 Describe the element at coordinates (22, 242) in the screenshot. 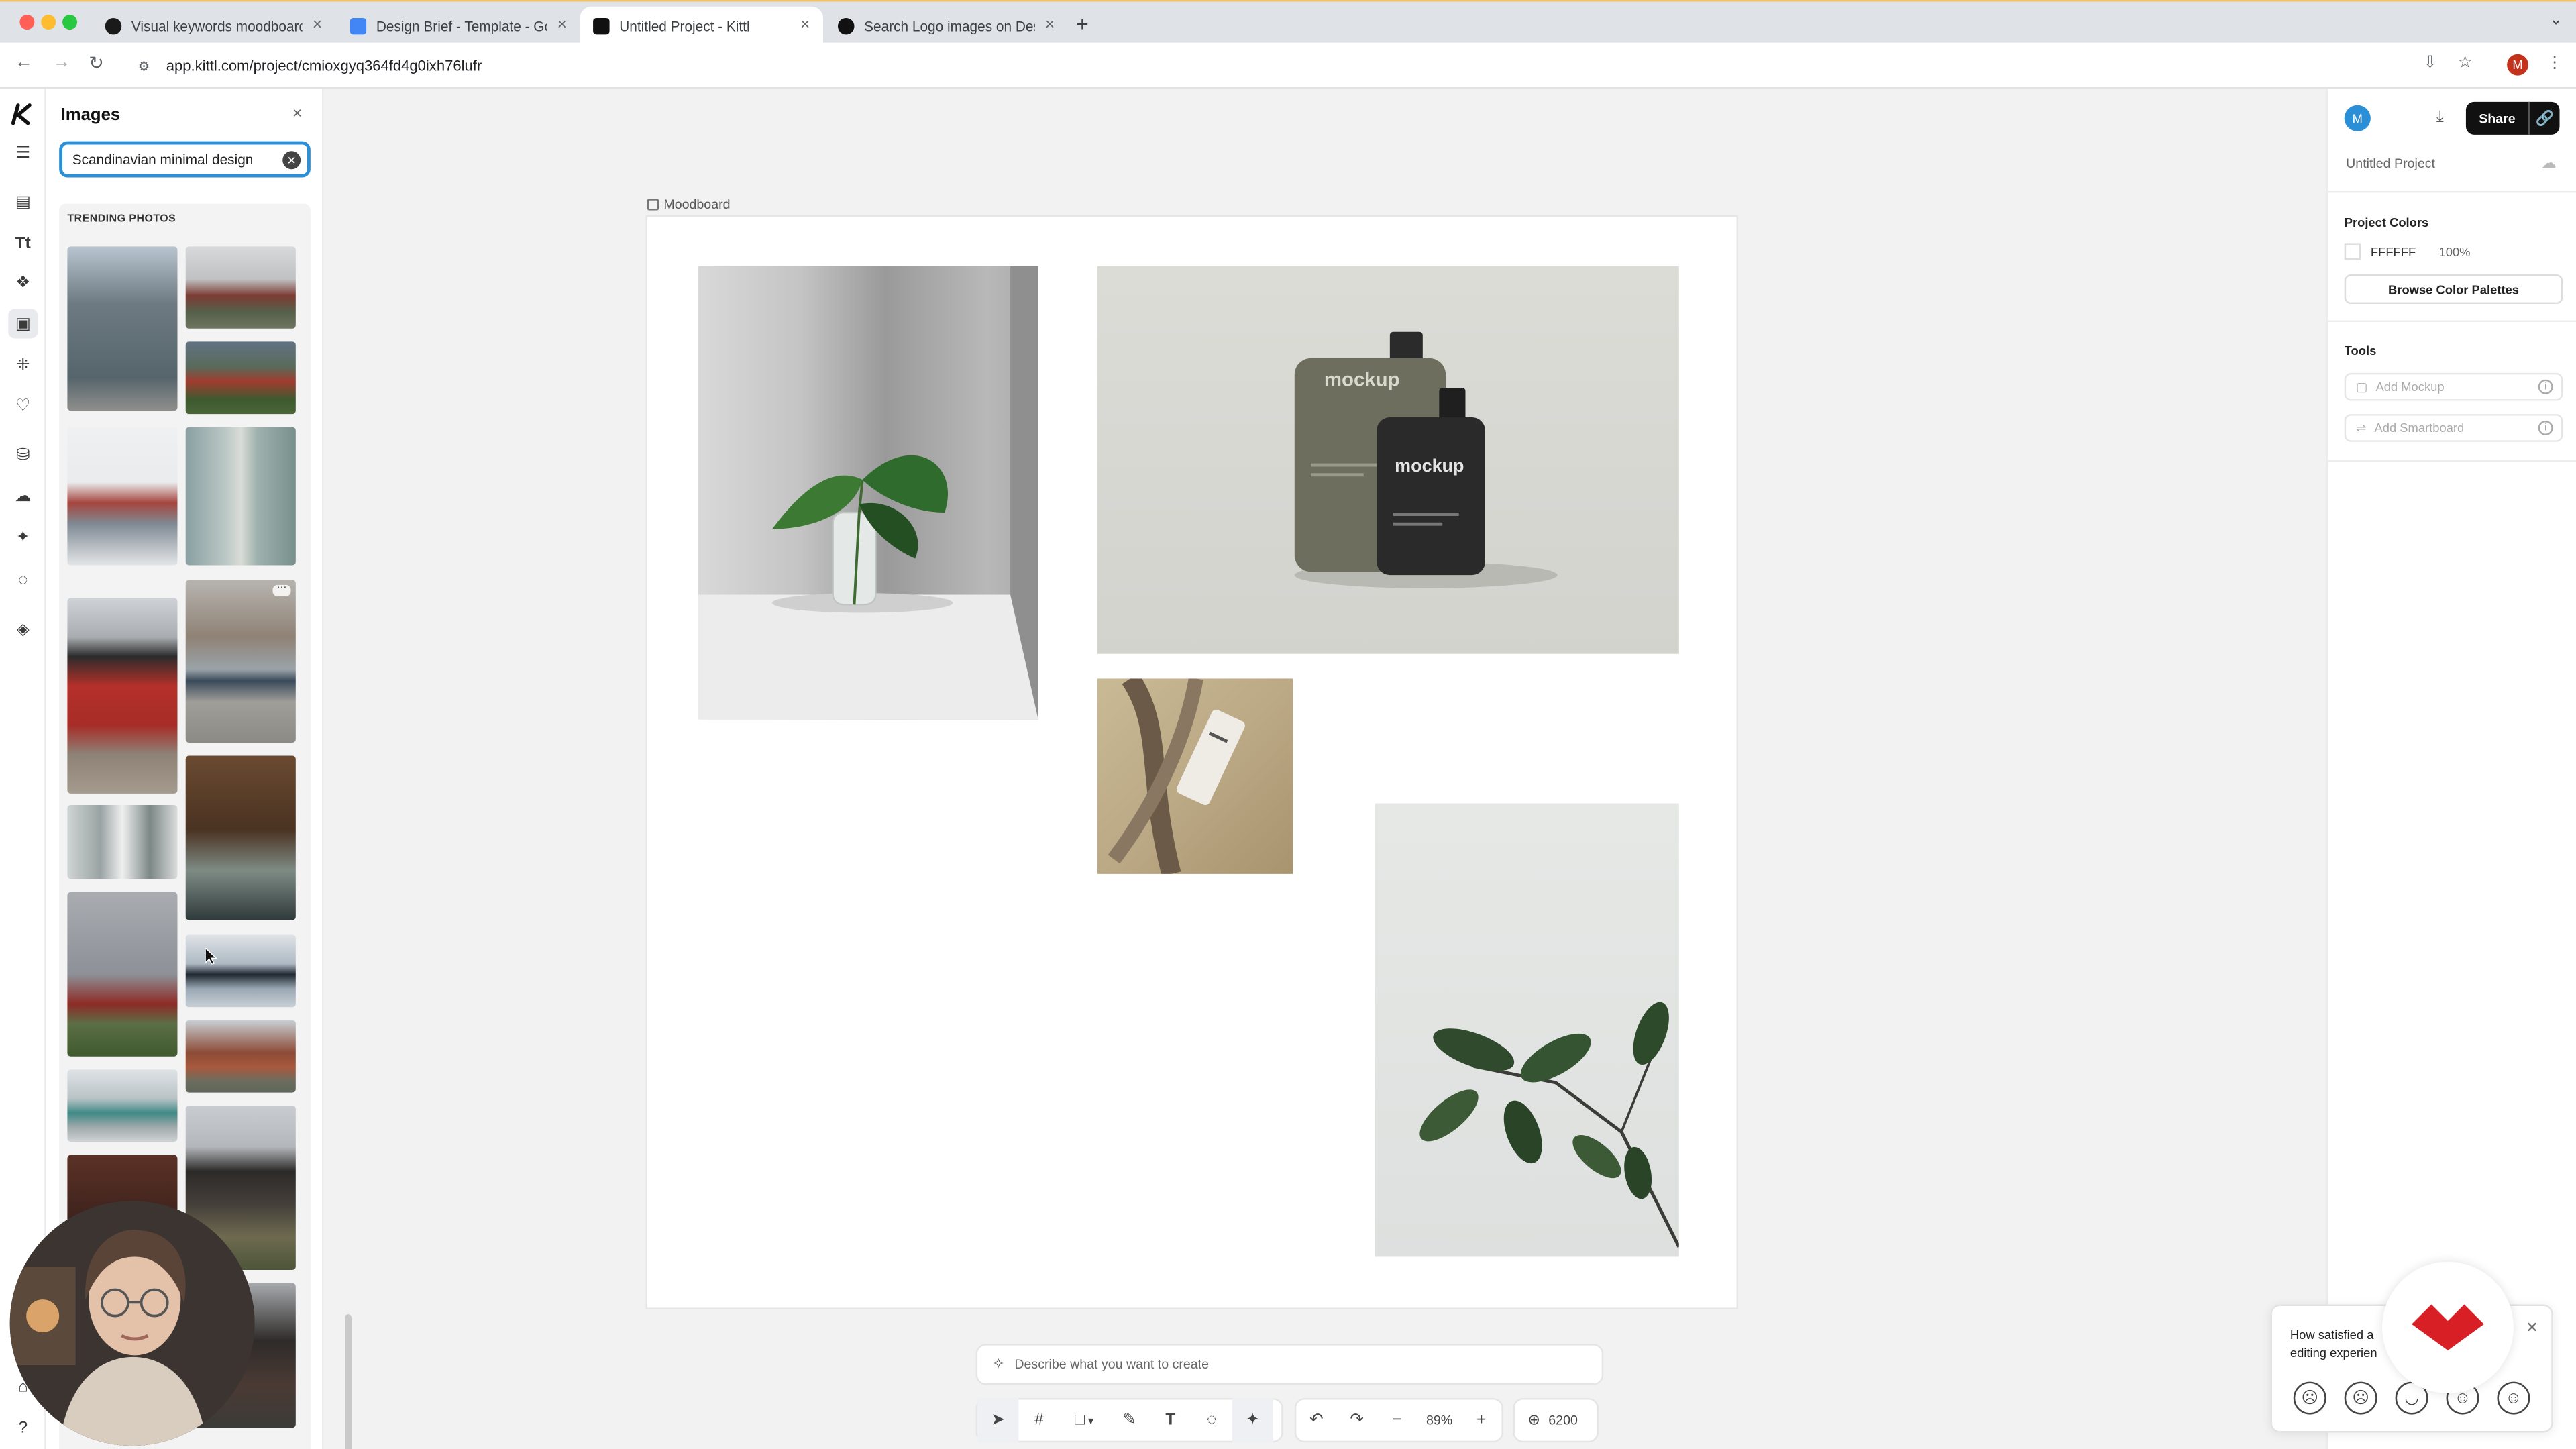

I see `text-icon: Tt` at that location.